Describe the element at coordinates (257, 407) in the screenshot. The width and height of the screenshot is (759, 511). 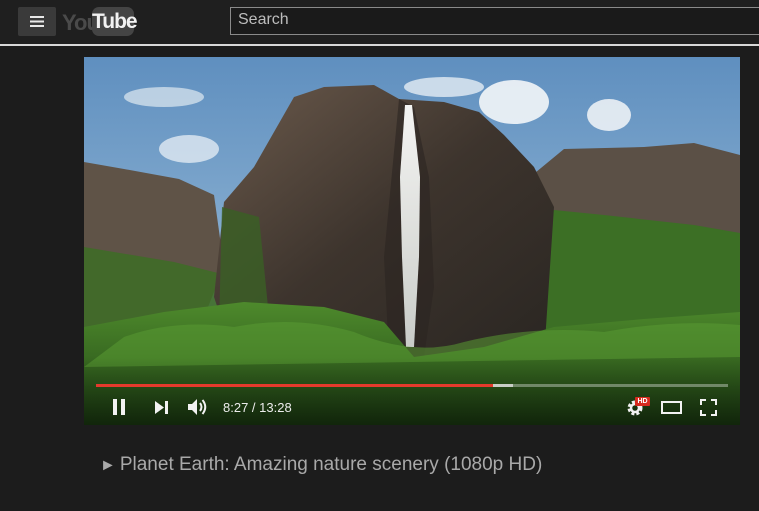
I see `time-display: 8:27 / 13:28` at that location.